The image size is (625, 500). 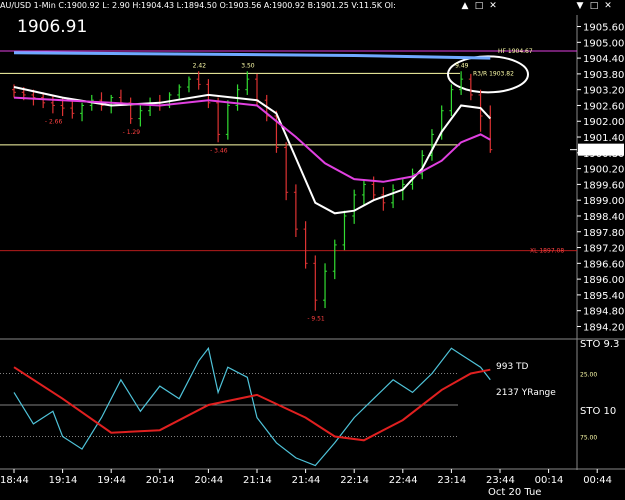 I want to click on x-tick-label: 22:44, so click(x=403, y=480).